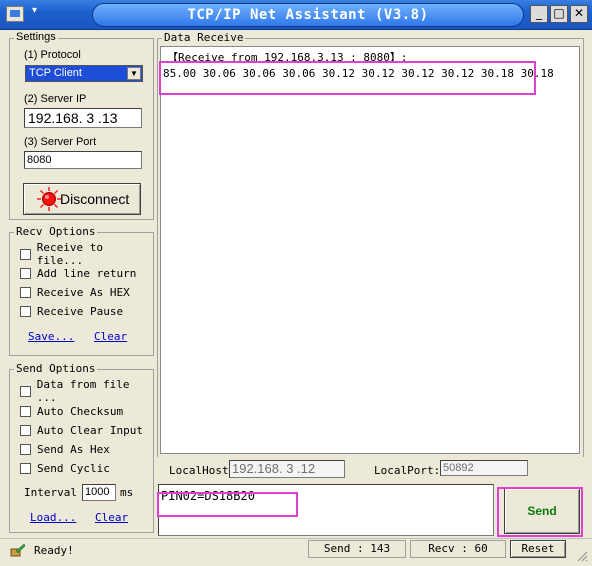 The width and height of the screenshot is (592, 566). What do you see at coordinates (559, 14) in the screenshot?
I see `maximize-button: □` at bounding box center [559, 14].